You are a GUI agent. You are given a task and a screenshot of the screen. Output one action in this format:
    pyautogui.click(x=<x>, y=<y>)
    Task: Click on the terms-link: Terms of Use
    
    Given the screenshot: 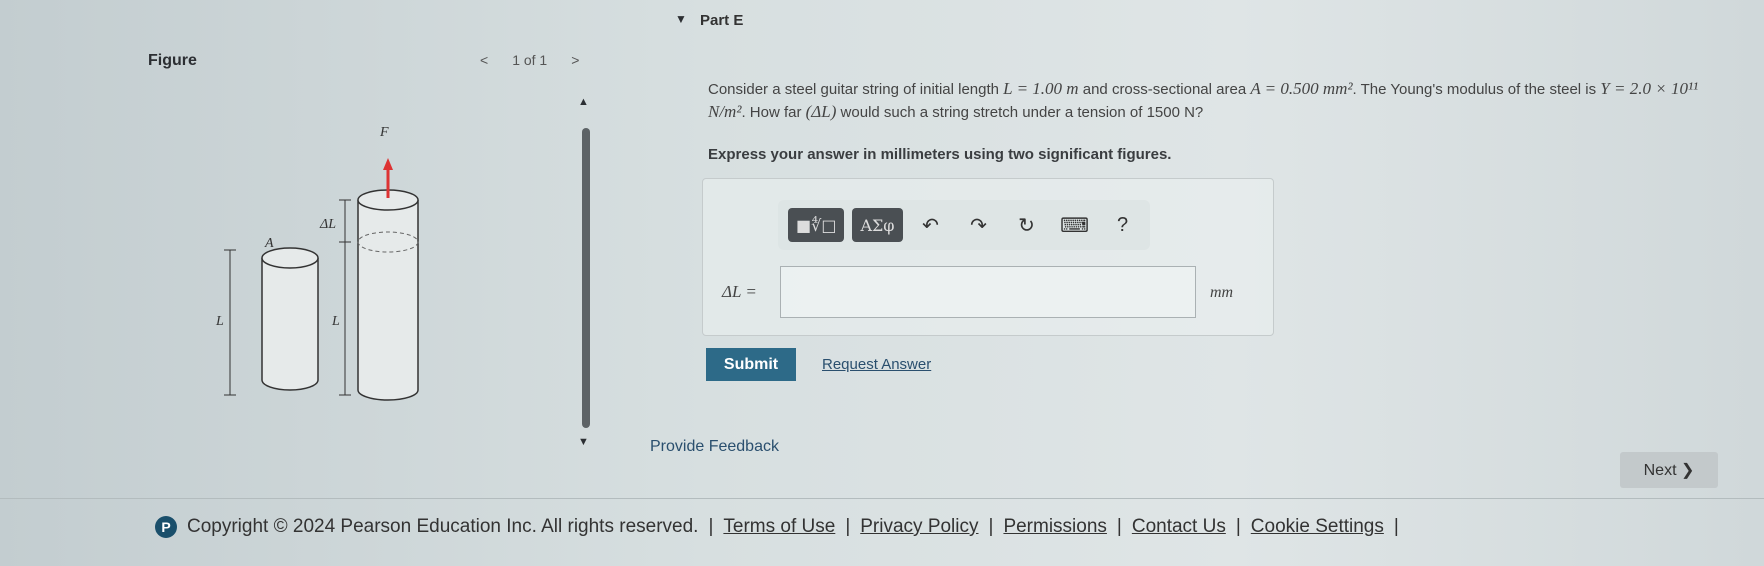 What is the action you would take?
    pyautogui.click(x=779, y=527)
    